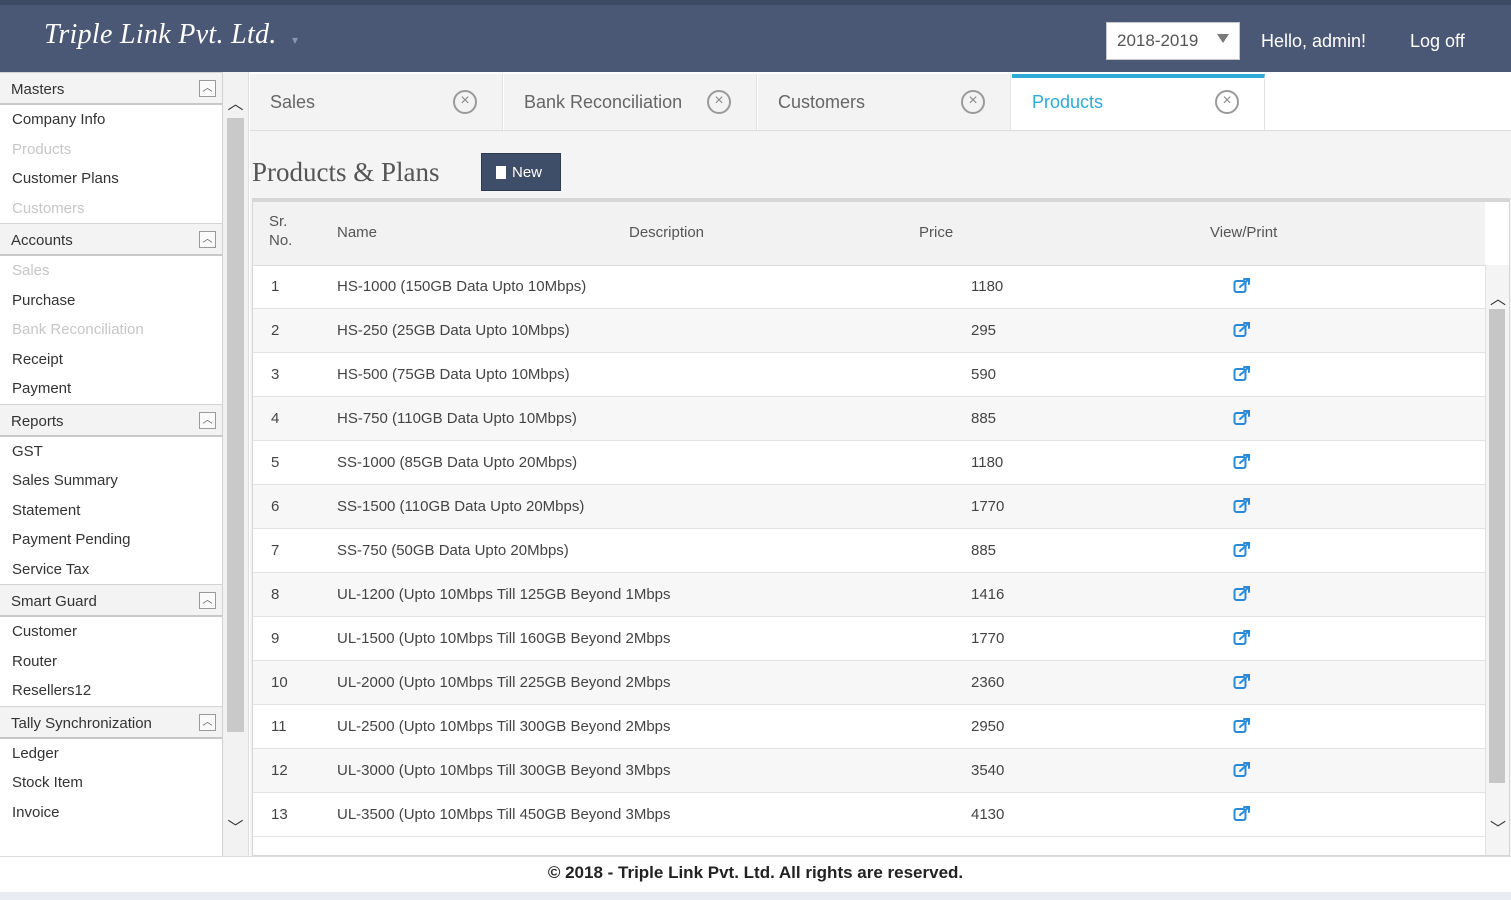 The image size is (1511, 900). What do you see at coordinates (235, 102) in the screenshot?
I see `scroll-up-icon: ︿` at bounding box center [235, 102].